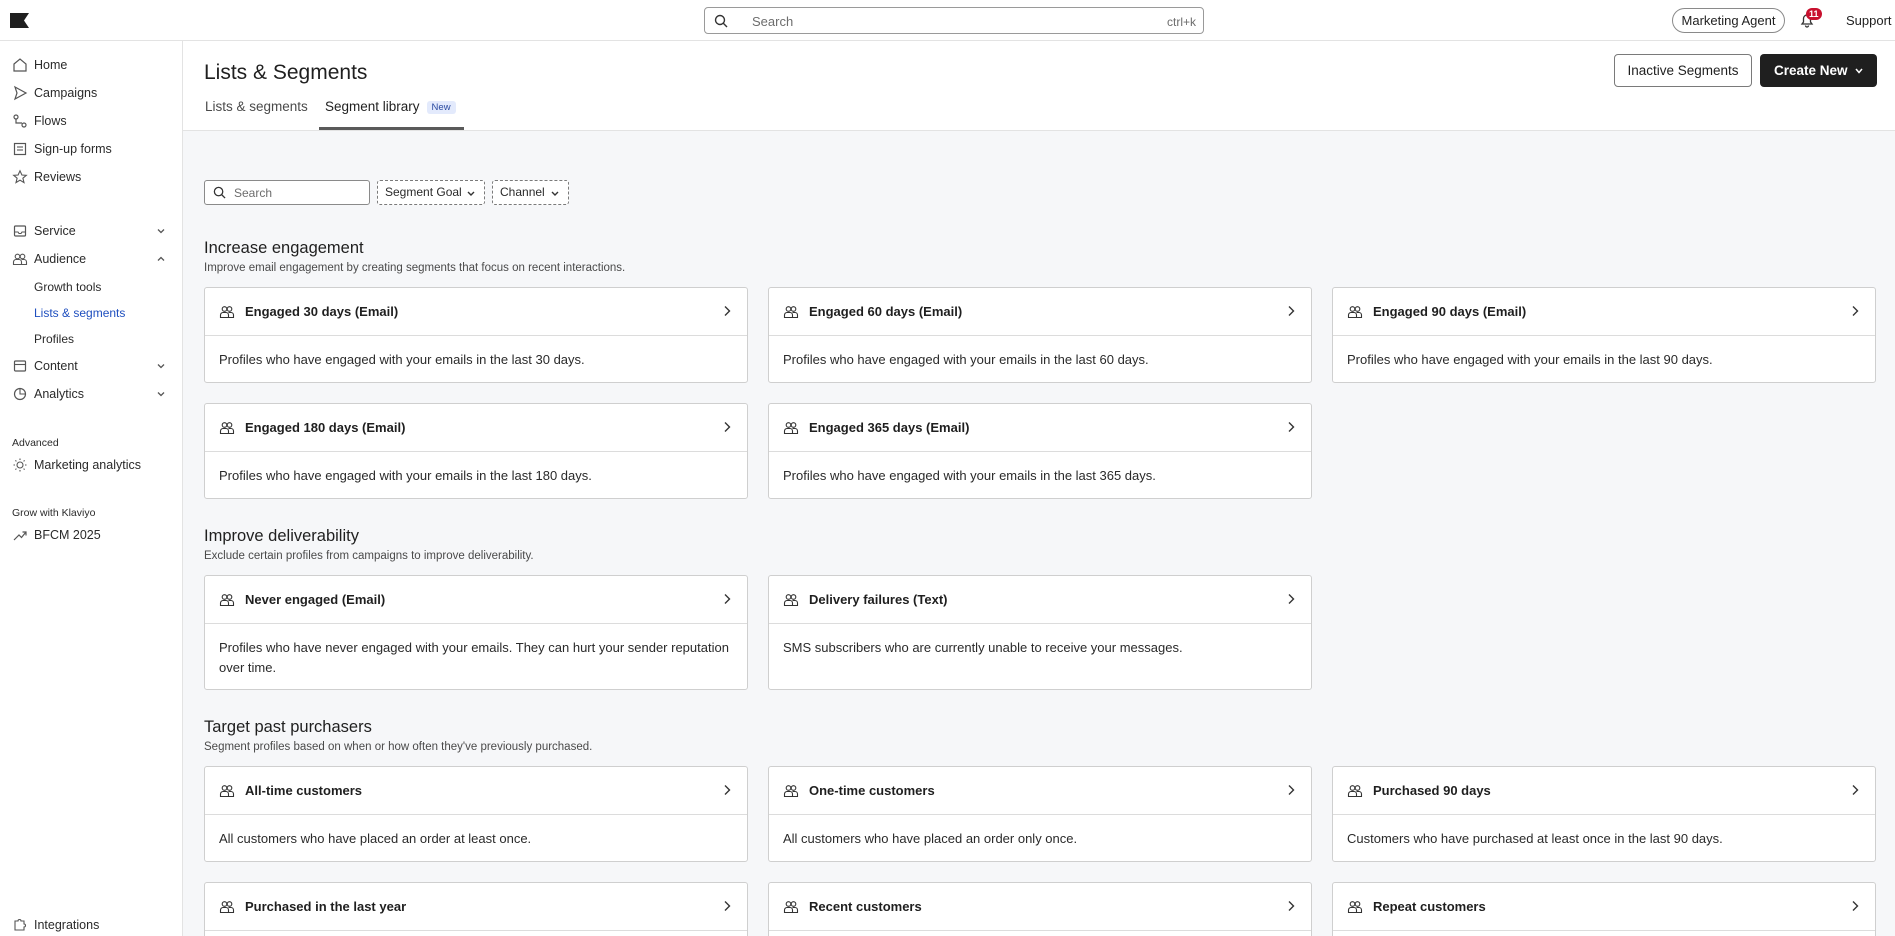 Image resolution: width=1895 pixels, height=936 pixels. Describe the element at coordinates (322, 311) in the screenshot. I see `card-title: Engaged 30 days (Email)` at that location.